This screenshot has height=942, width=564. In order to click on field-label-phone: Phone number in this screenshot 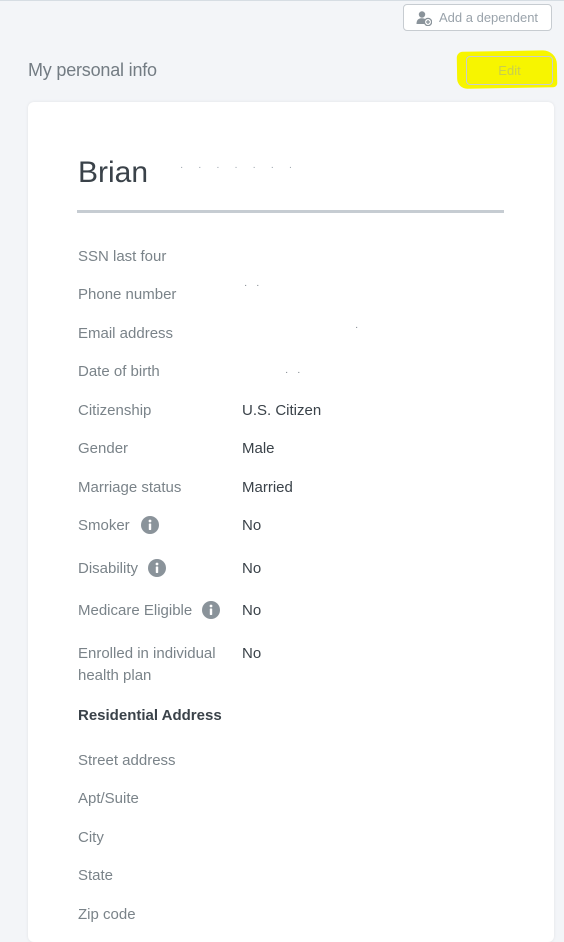, I will do `click(127, 294)`.